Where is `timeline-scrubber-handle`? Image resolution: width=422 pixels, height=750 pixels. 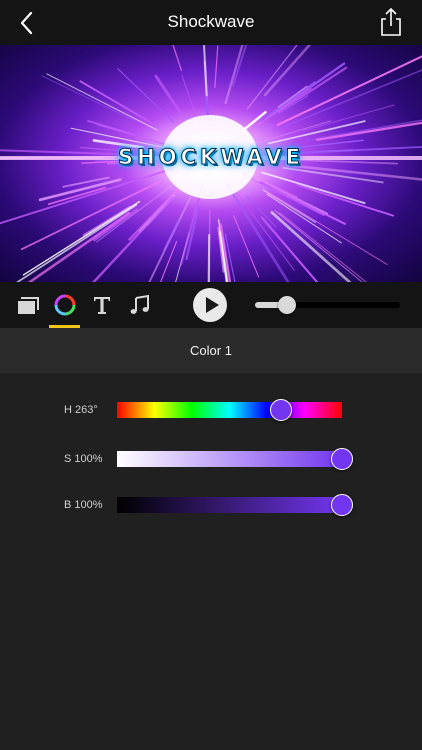 timeline-scrubber-handle is located at coordinates (286, 305).